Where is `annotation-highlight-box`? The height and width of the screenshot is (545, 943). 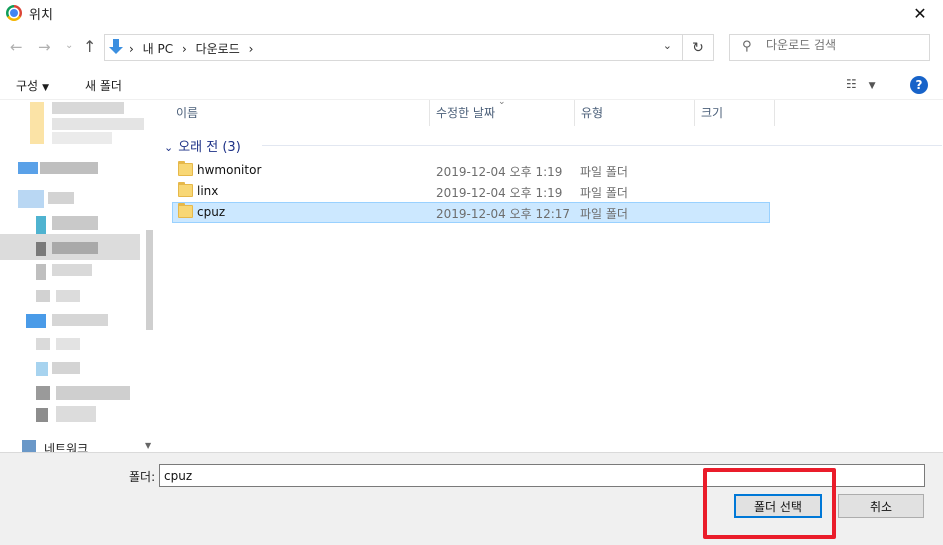
annotation-highlight-box is located at coordinates (769, 503).